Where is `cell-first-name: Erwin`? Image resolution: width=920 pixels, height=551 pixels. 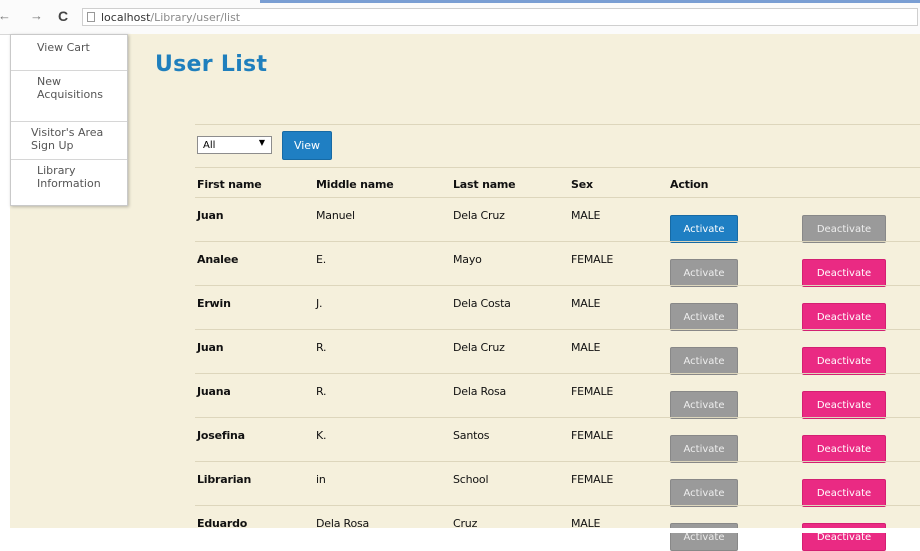 cell-first-name: Erwin is located at coordinates (214, 303).